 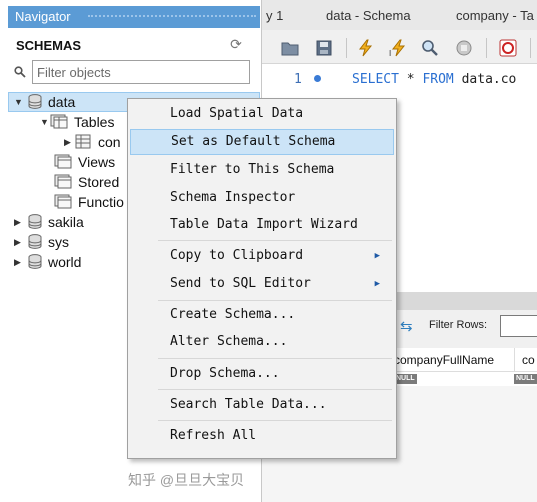 I want to click on menu-item-send-to-sql-editor: Send to SQL Editor ▶, so click(x=262, y=284).